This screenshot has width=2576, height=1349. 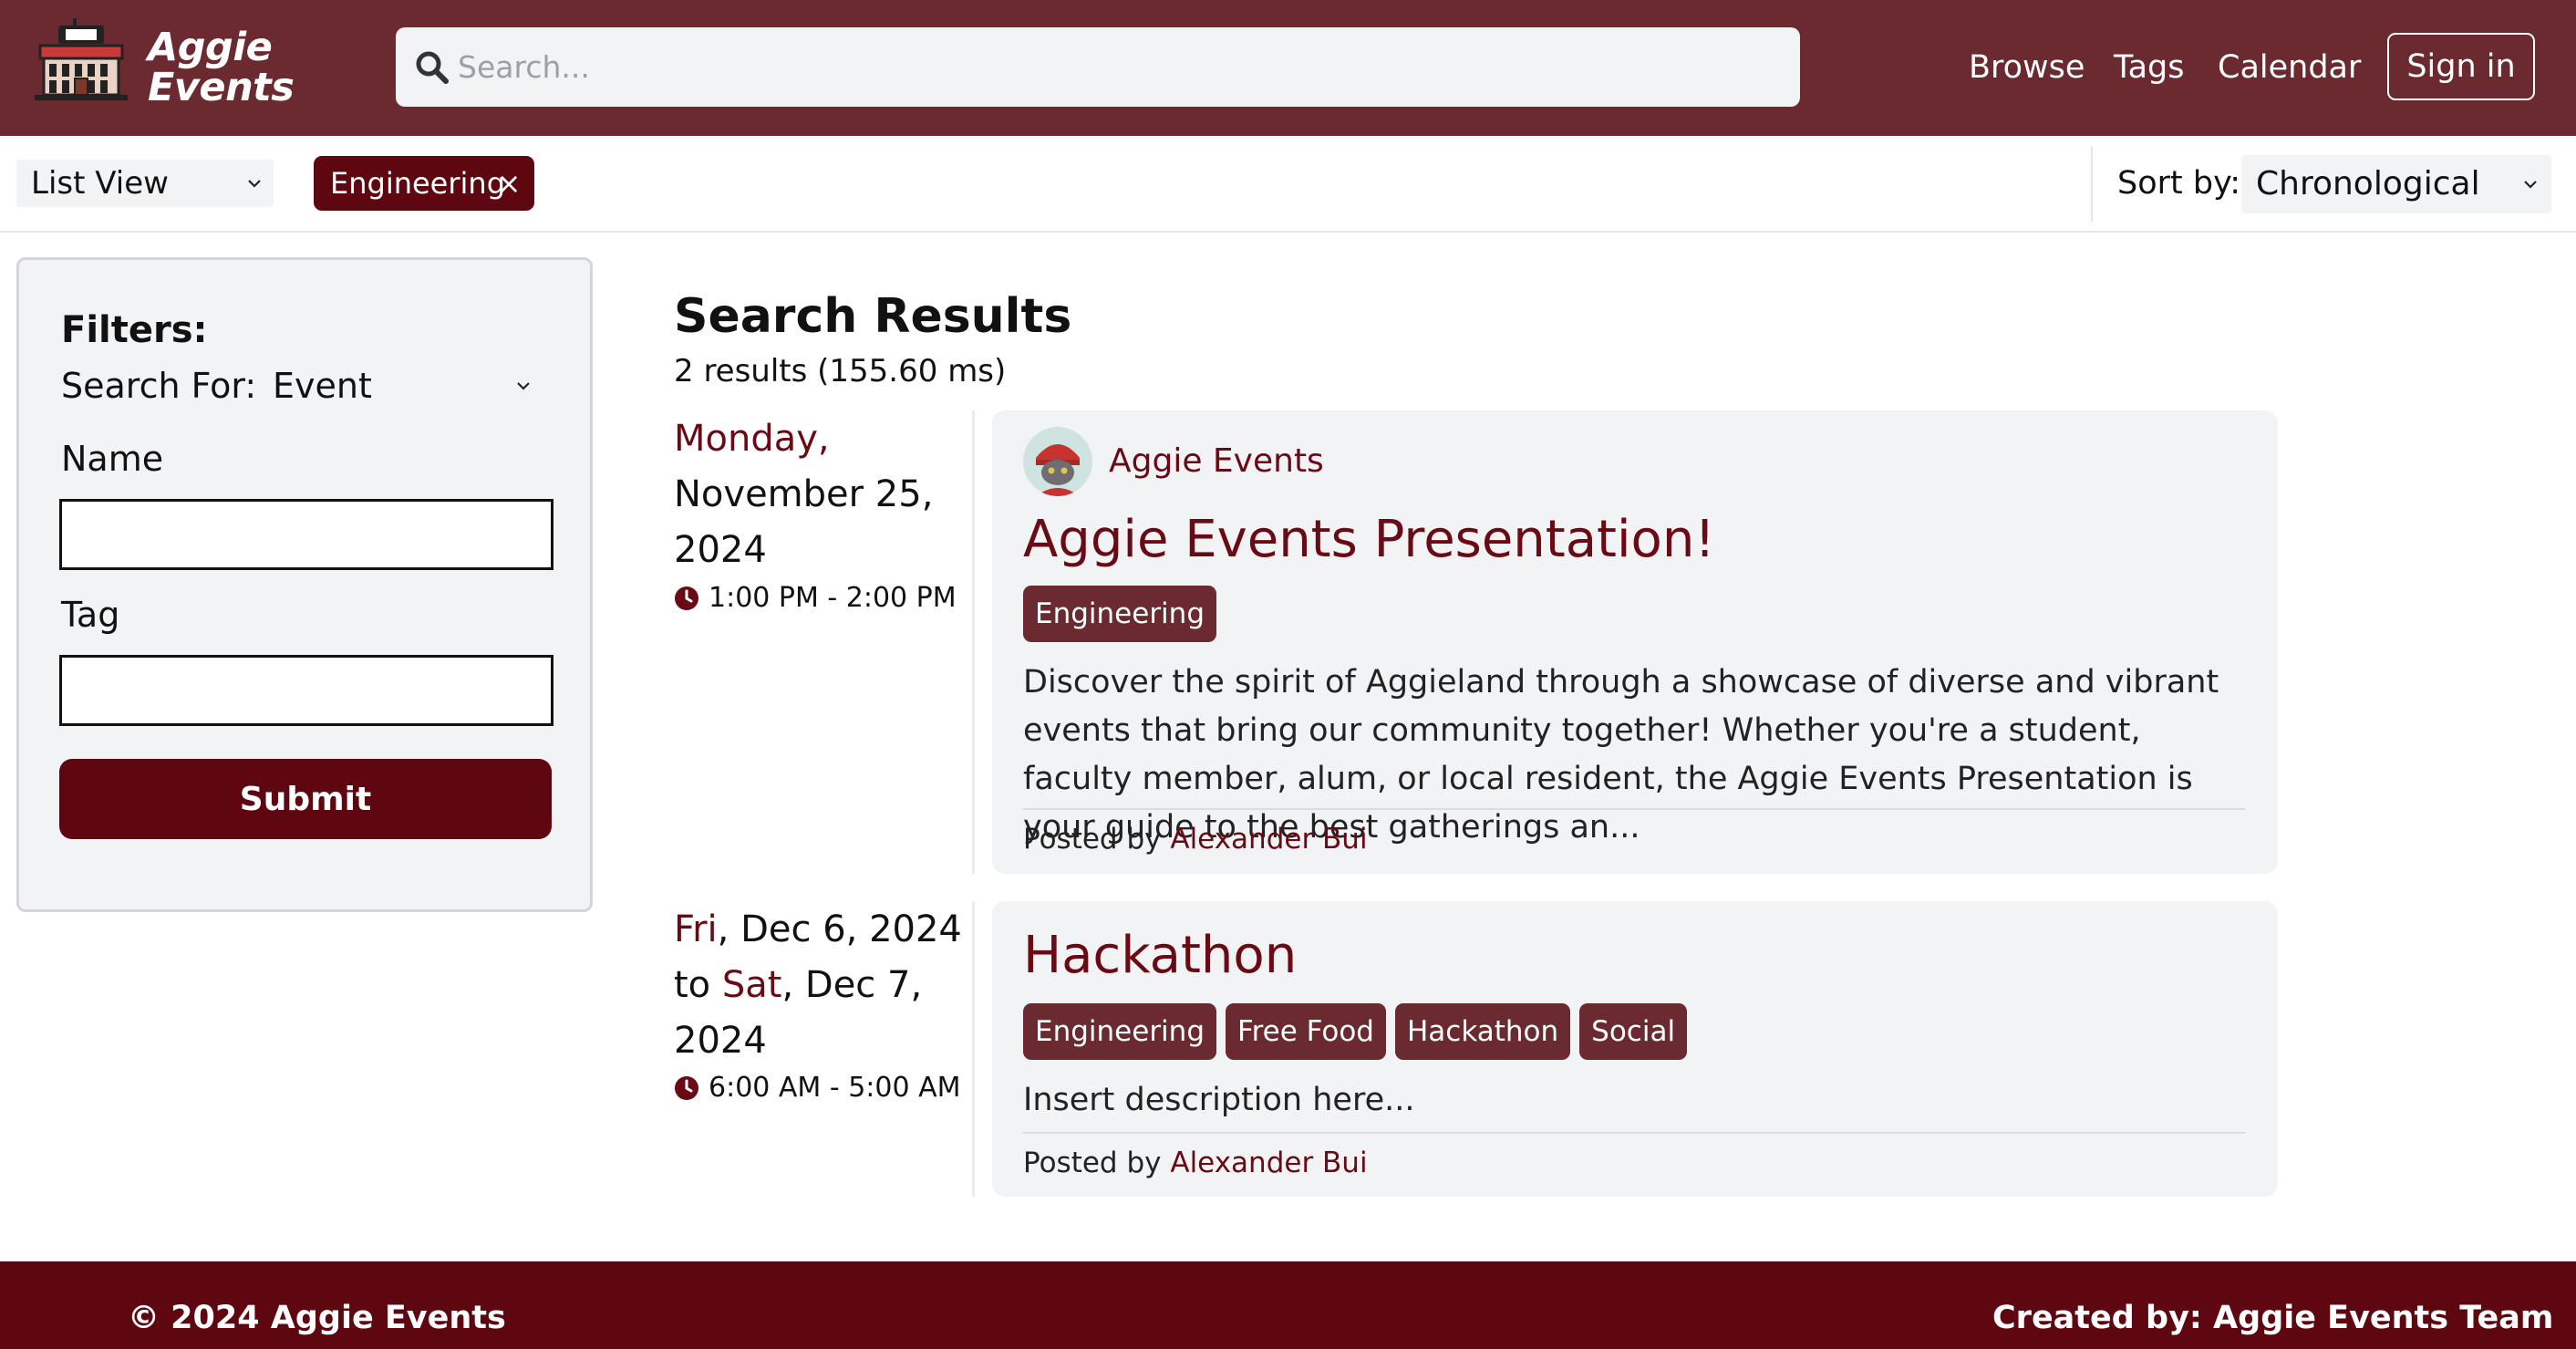 I want to click on event-date: Fri, Dec 6, 2024 to Sat, Dec 7, 2024, so click(x=824, y=985).